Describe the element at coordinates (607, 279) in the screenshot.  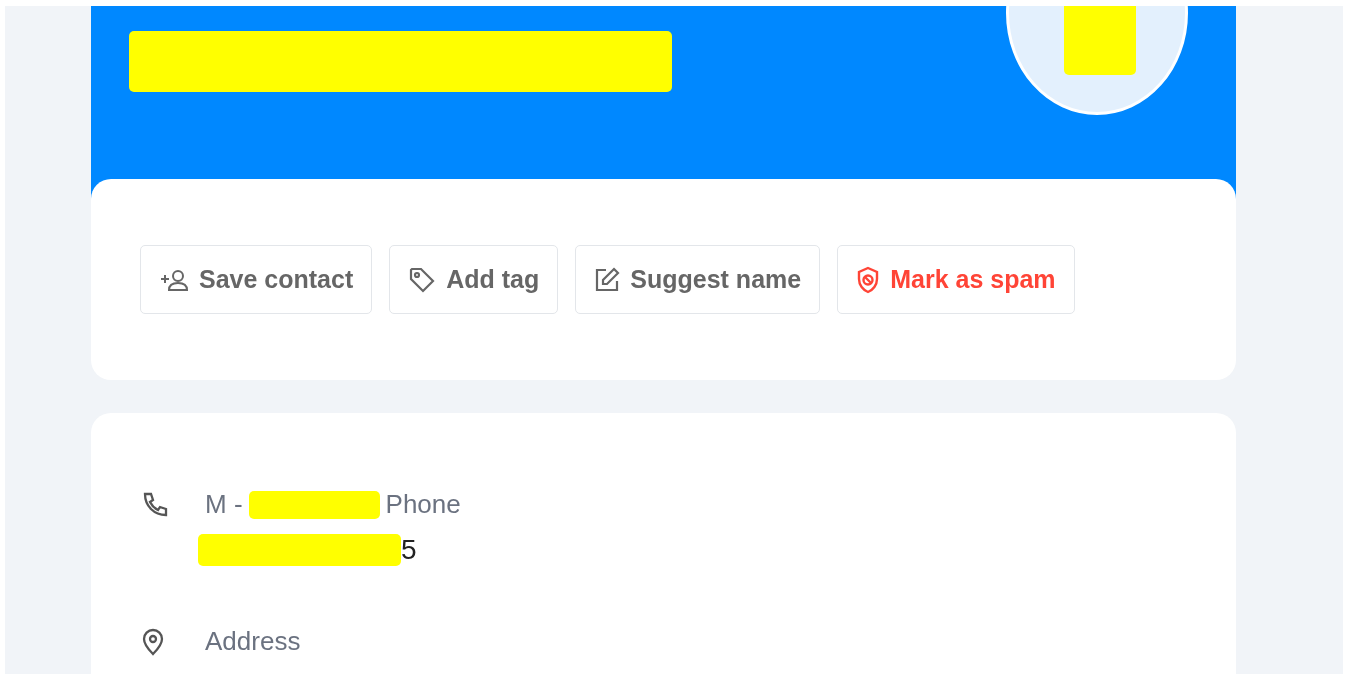
I see `edit-icon` at that location.